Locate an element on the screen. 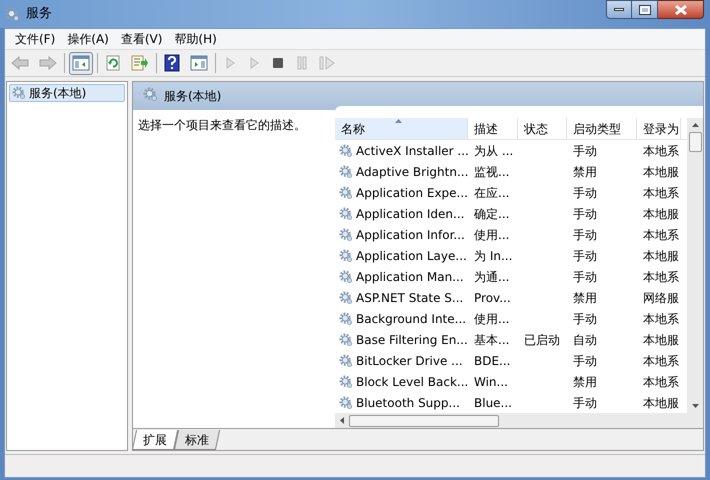  resume-icon is located at coordinates (327, 63).